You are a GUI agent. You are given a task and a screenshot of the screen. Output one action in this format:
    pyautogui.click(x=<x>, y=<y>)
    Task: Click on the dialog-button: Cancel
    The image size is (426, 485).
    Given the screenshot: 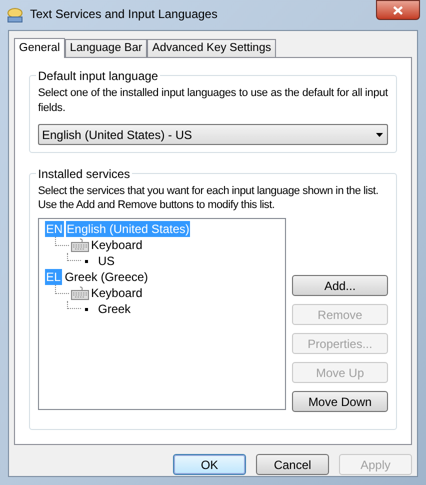 What is the action you would take?
    pyautogui.click(x=292, y=464)
    